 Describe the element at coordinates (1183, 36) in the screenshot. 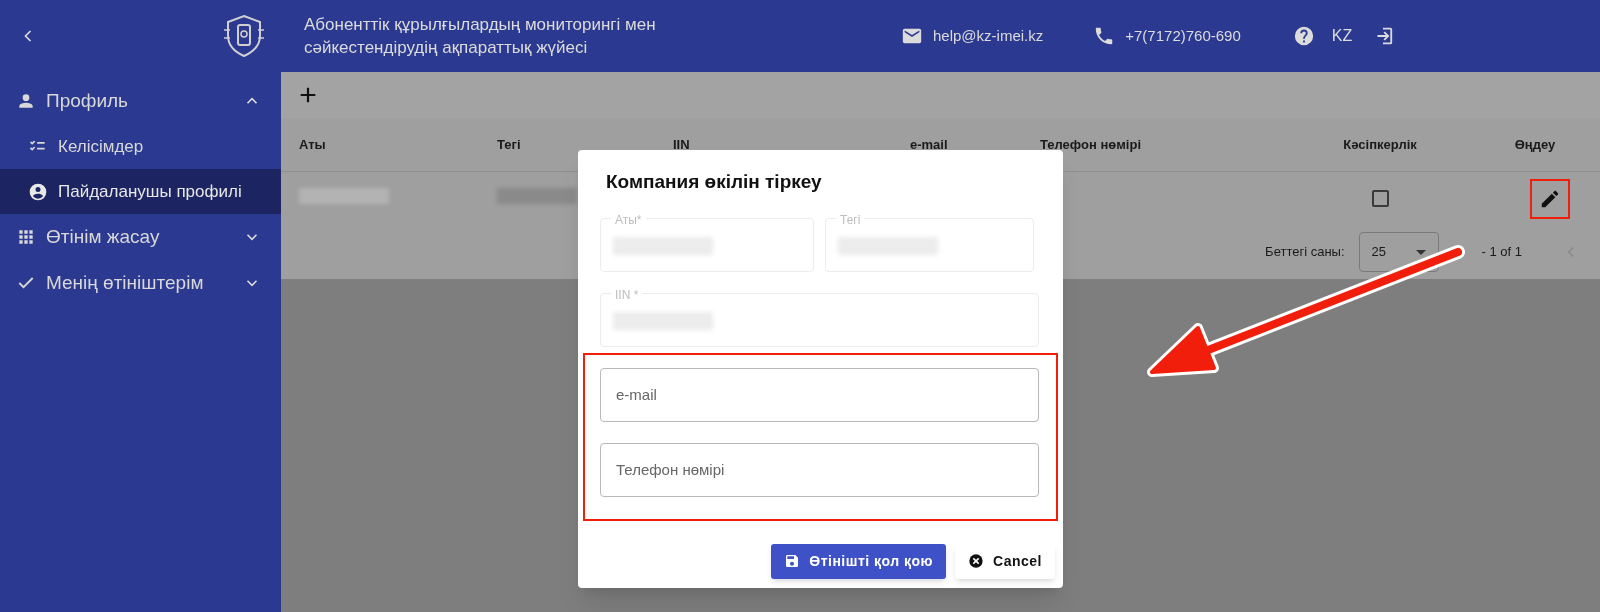

I see `phone-link: +7(7172)760-690` at that location.